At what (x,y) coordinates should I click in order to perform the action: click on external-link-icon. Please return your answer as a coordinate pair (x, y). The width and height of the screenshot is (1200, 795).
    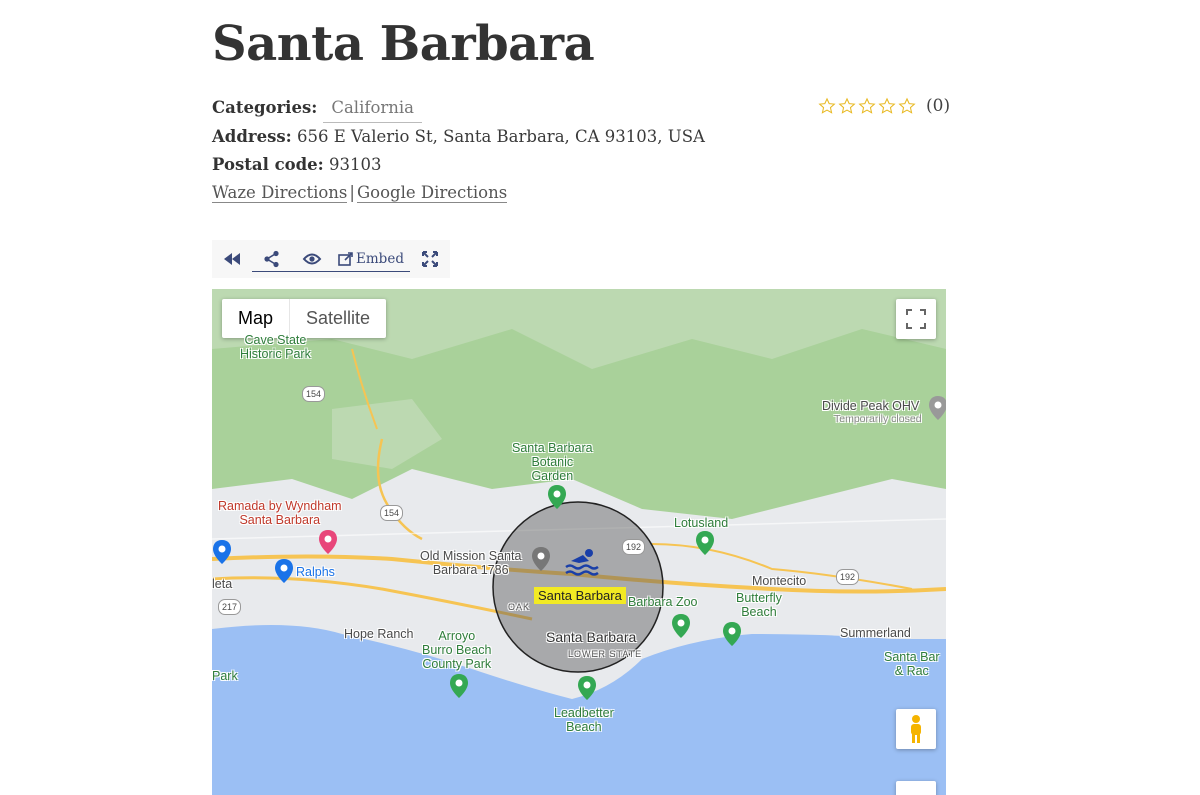
    Looking at the image, I should click on (345, 259).